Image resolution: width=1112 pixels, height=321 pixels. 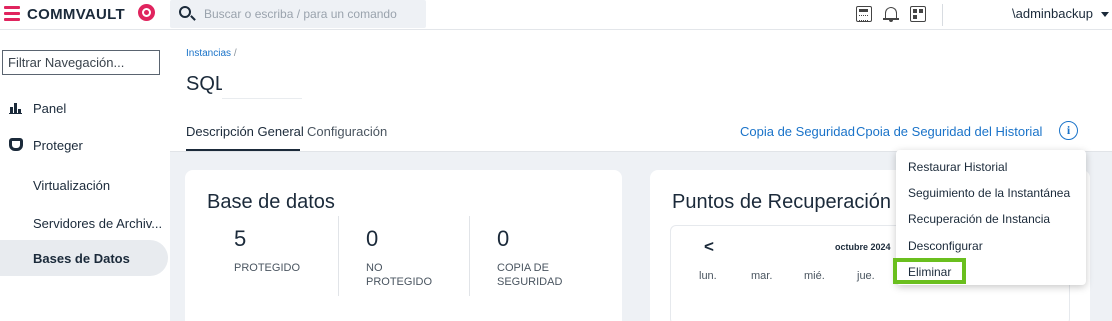 What do you see at coordinates (271, 202) in the screenshot?
I see `card-title: Base de datos` at bounding box center [271, 202].